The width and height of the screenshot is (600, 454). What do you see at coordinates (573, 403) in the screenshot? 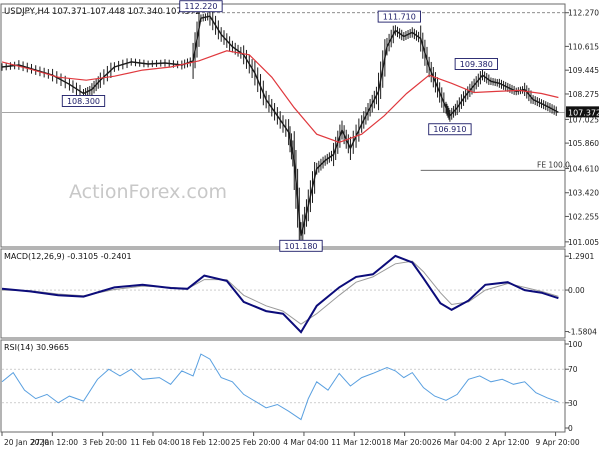
I see `rsi-axis-label: 30` at bounding box center [573, 403].